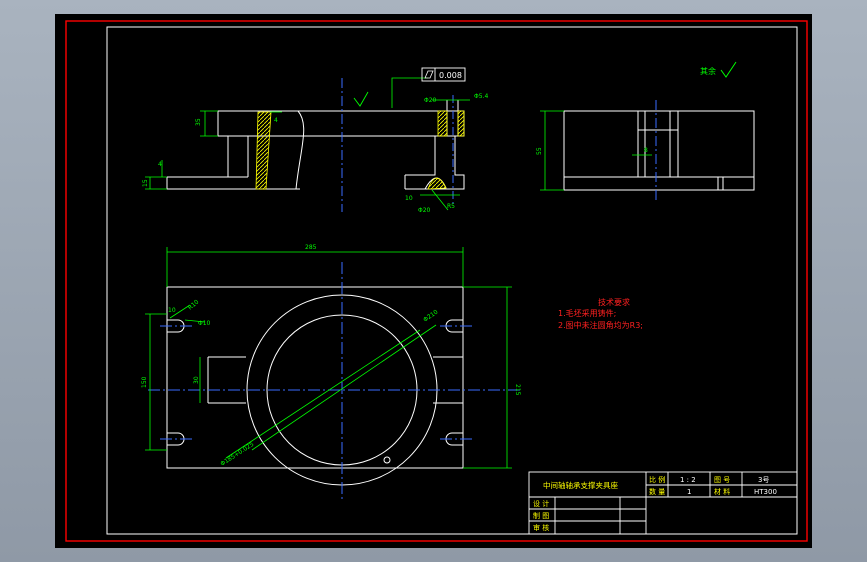 This screenshot has height=562, width=867. What do you see at coordinates (424, 210) in the screenshot?
I see `dim-hole-bottom-2: Φ20` at bounding box center [424, 210].